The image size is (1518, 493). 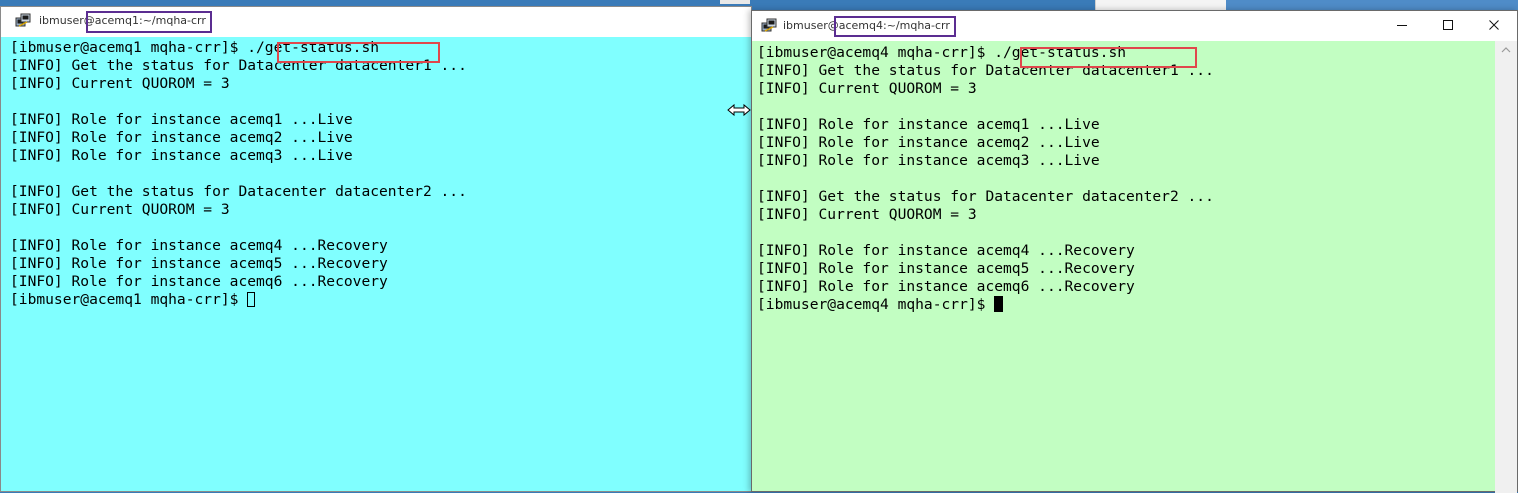 What do you see at coordinates (739, 110) in the screenshot?
I see `resize-cursor-icon` at bounding box center [739, 110].